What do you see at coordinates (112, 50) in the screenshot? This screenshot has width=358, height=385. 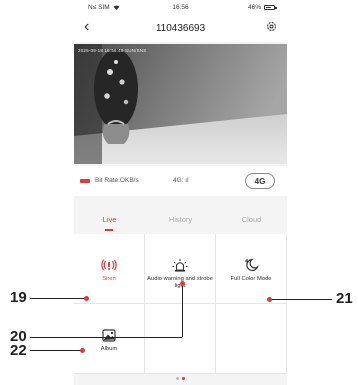 I see `video-timestamp: 2025-09-18 16:56:49 SUN/SNS` at bounding box center [112, 50].